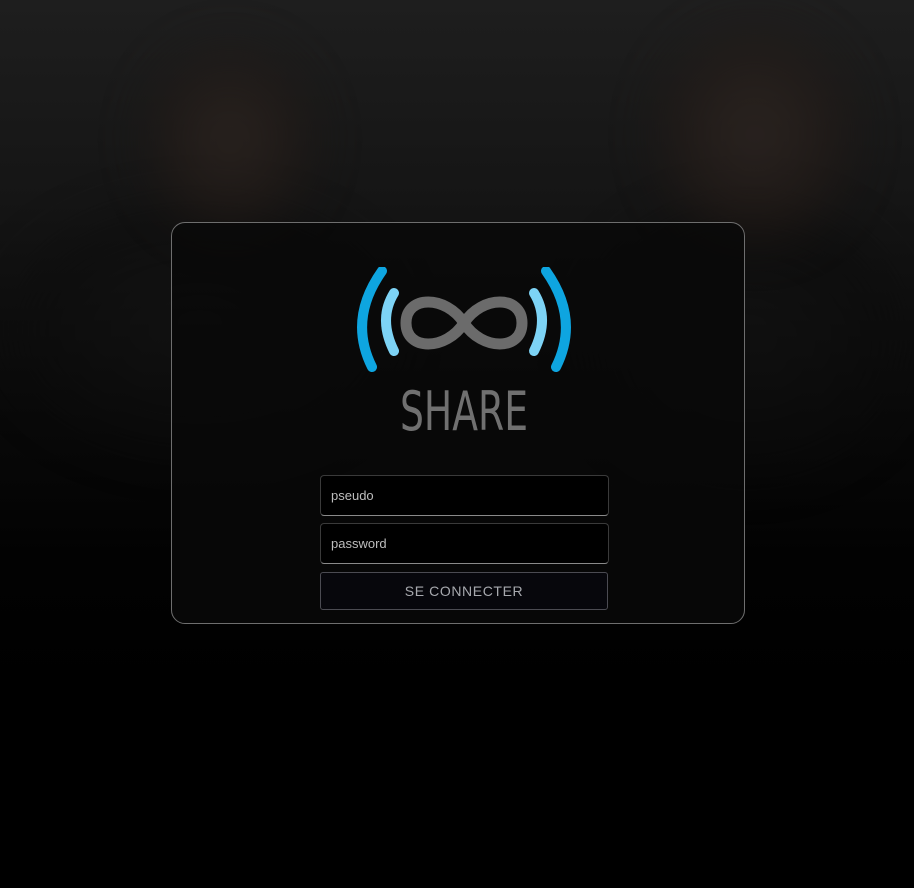 This screenshot has width=914, height=888. I want to click on background-person-left-head, so click(230, 140).